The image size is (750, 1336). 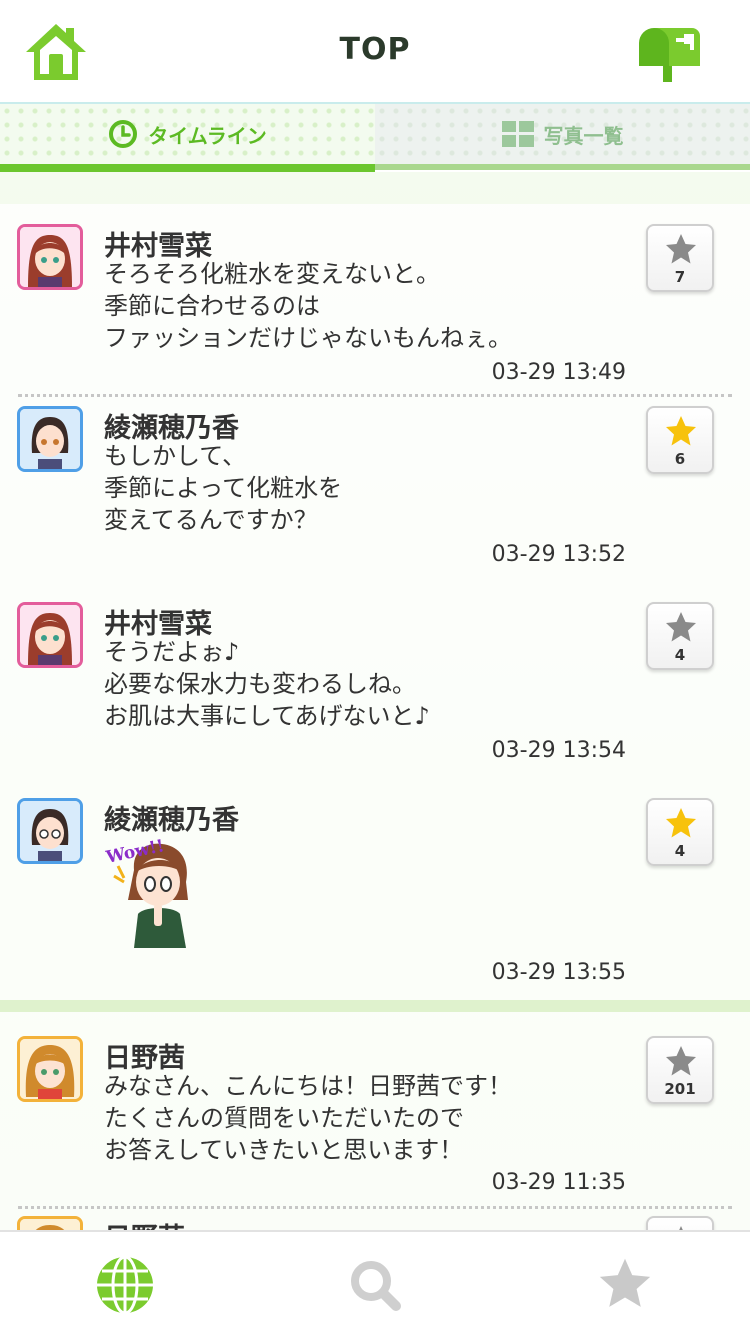 I want to click on group-separator, so click(x=375, y=1006).